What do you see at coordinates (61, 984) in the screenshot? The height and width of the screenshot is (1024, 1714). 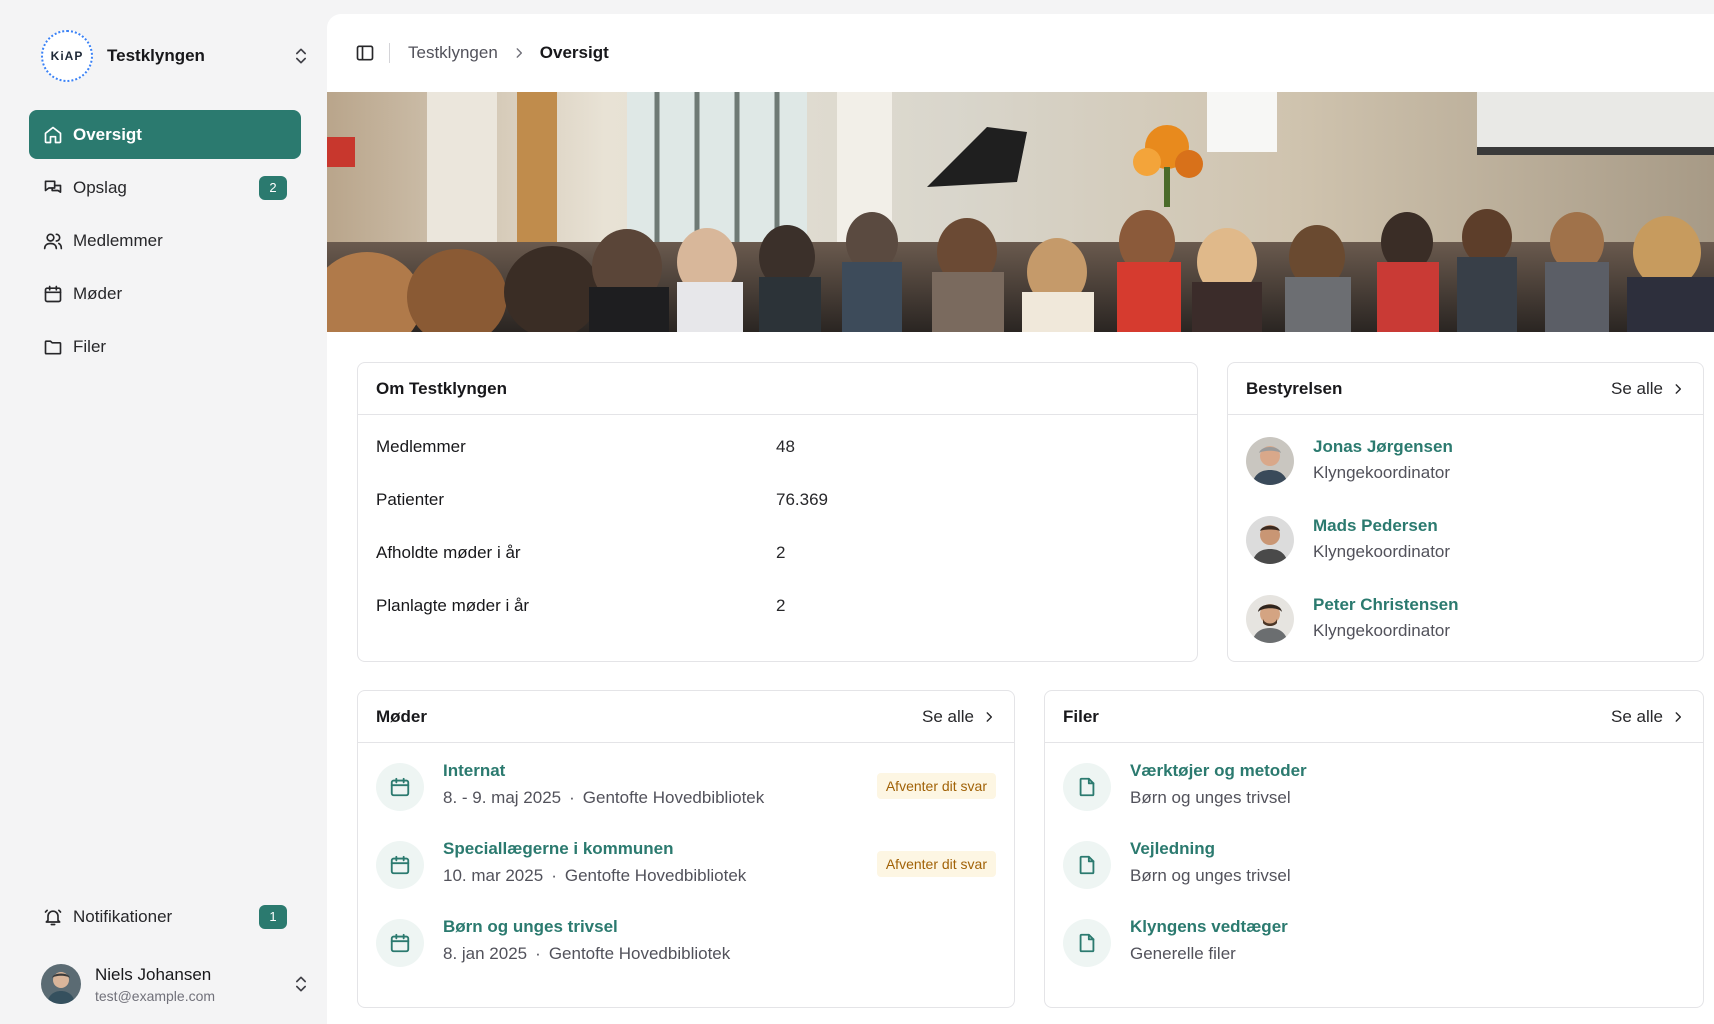 I see `user-avatar` at bounding box center [61, 984].